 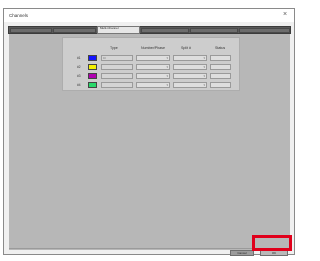 I want to click on table-row: #1 Cr ▾ ▾, so click(x=151, y=58).